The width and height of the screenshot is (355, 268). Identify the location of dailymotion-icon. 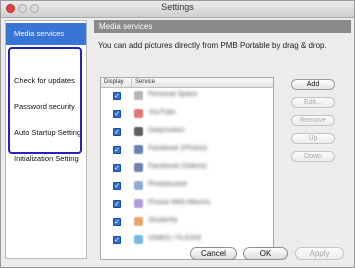
(138, 131).